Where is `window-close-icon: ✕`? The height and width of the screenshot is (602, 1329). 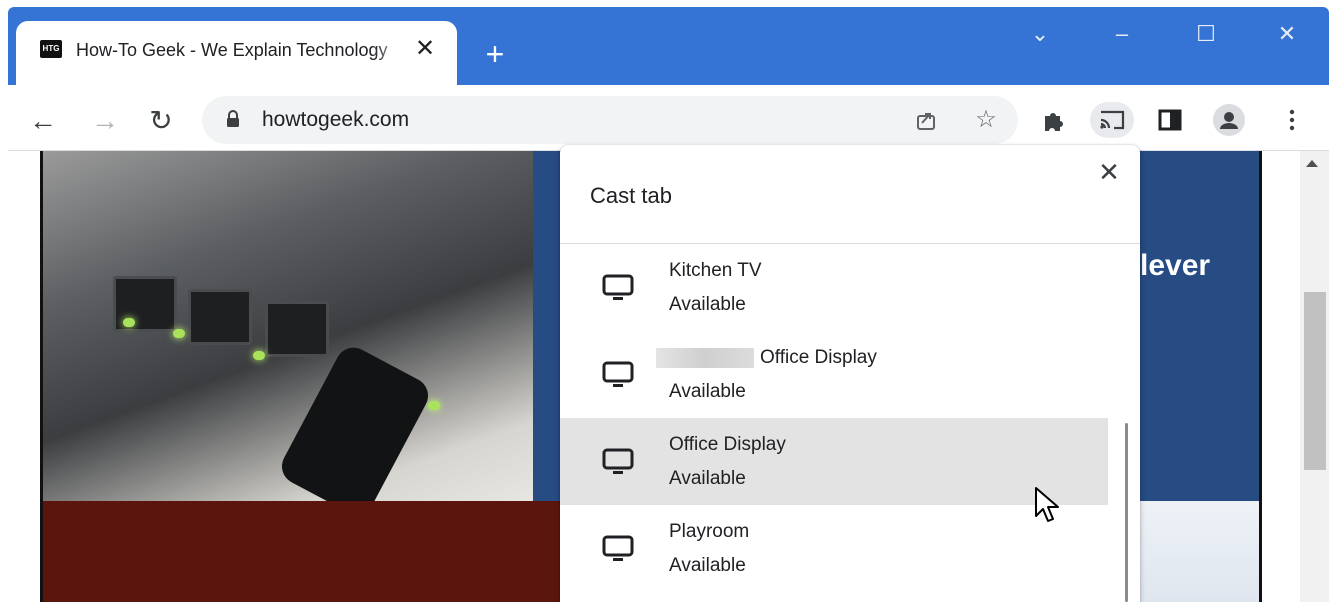 window-close-icon: ✕ is located at coordinates (1287, 34).